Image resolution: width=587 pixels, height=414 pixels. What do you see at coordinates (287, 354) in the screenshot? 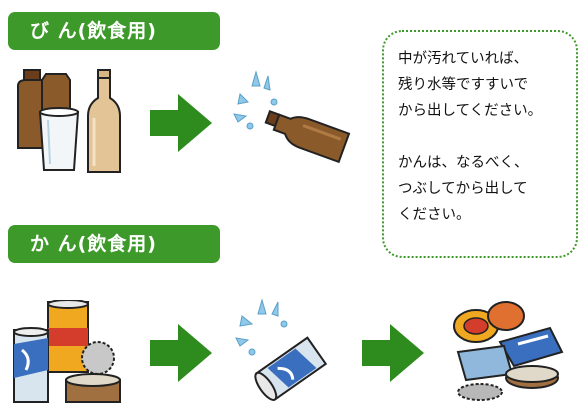
I see `rinsed-can-illustration` at bounding box center [287, 354].